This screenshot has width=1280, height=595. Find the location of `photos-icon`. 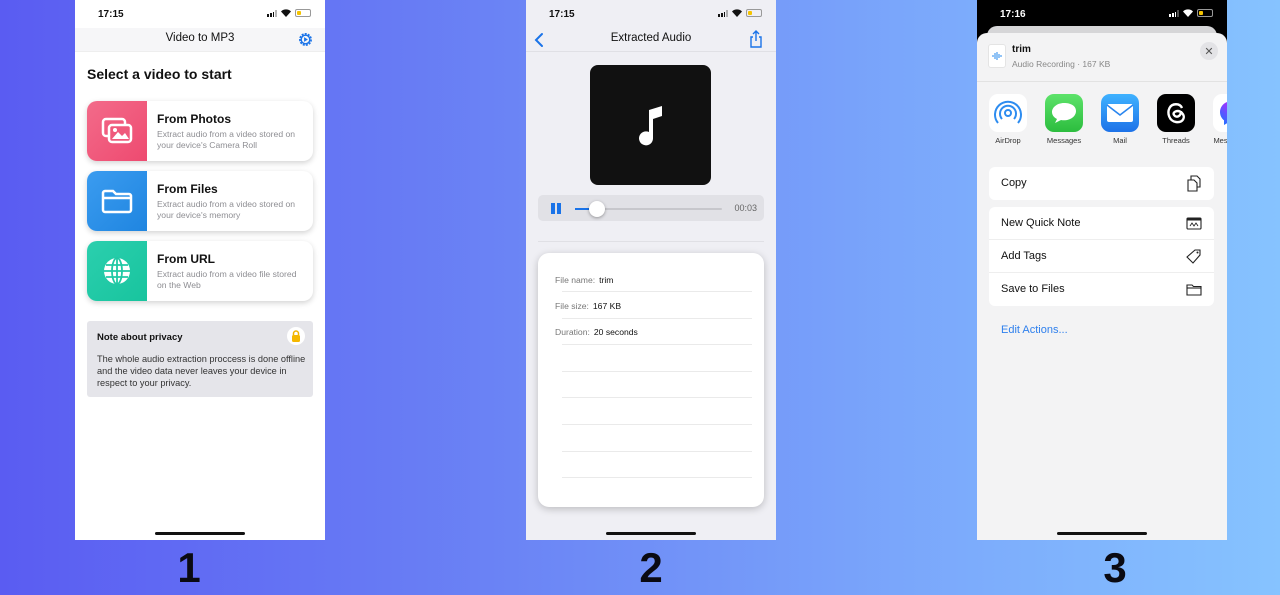

photos-icon is located at coordinates (117, 130).